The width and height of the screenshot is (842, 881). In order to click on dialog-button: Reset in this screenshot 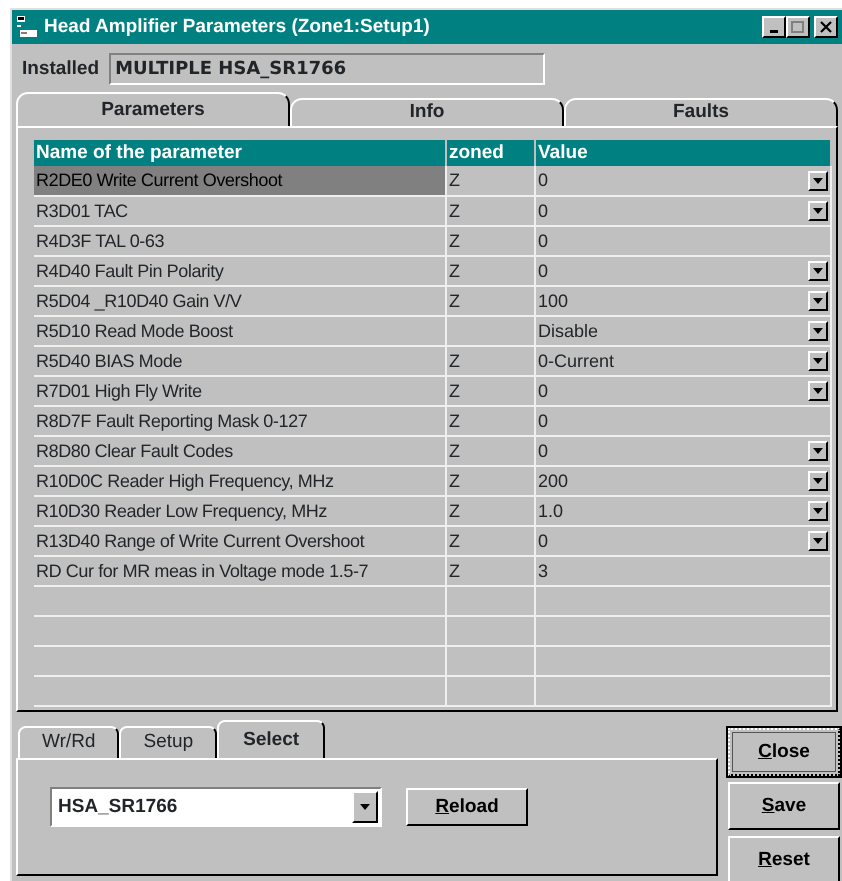, I will do `click(784, 858)`.